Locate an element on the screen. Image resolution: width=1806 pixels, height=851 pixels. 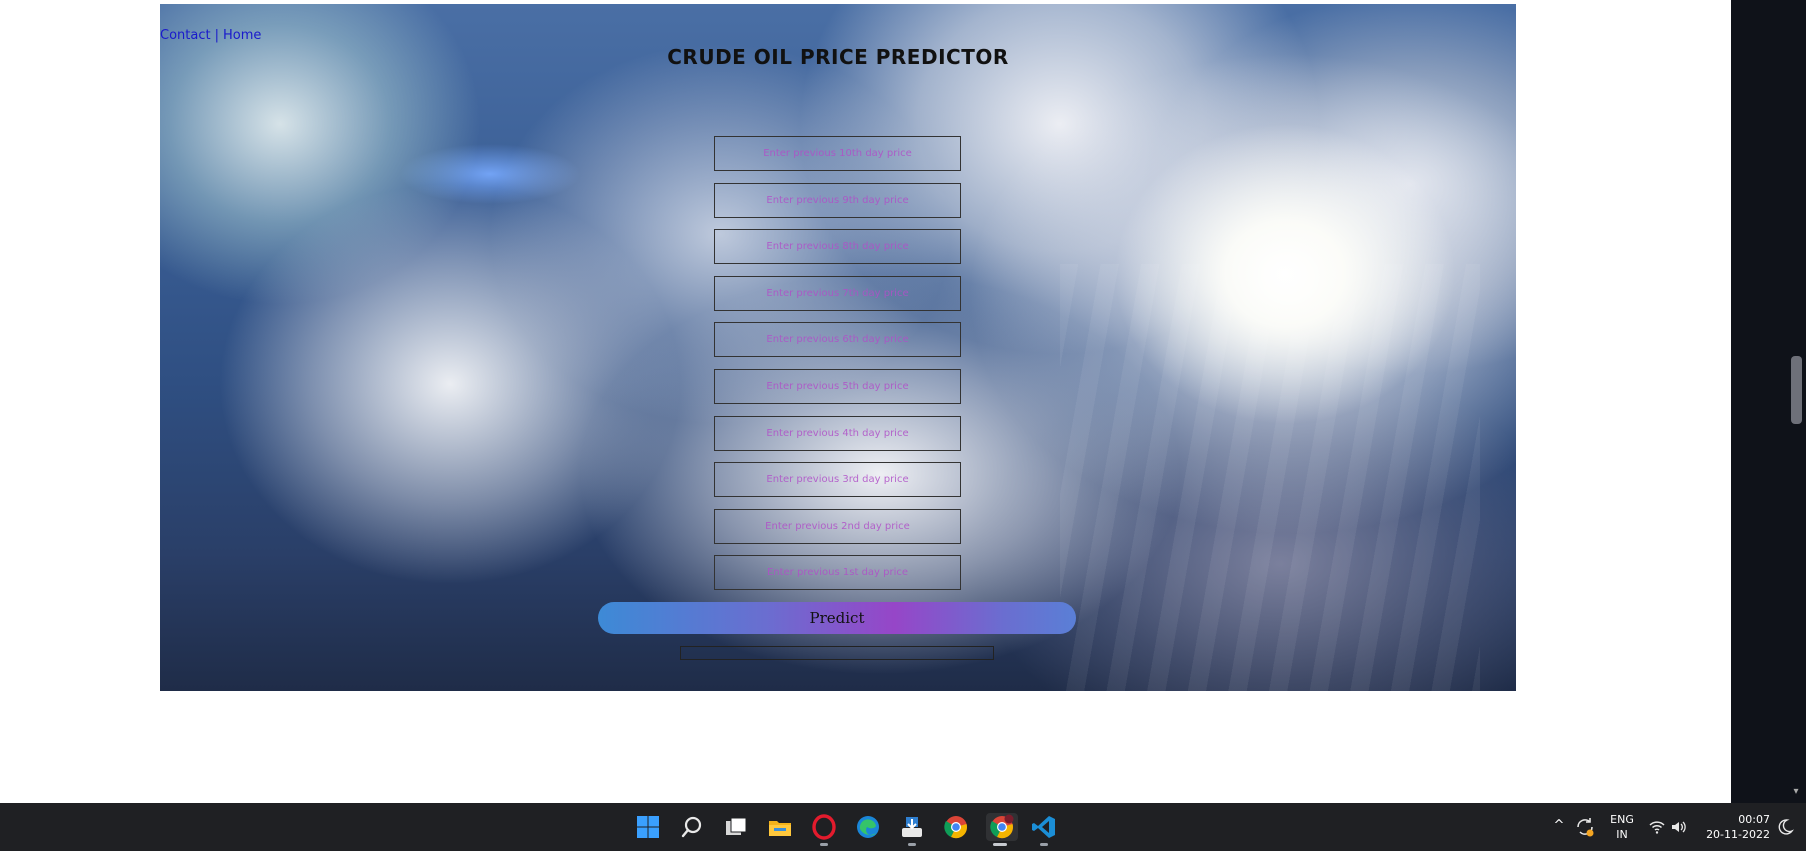
price-input-1st-day is located at coordinates (837, 573).